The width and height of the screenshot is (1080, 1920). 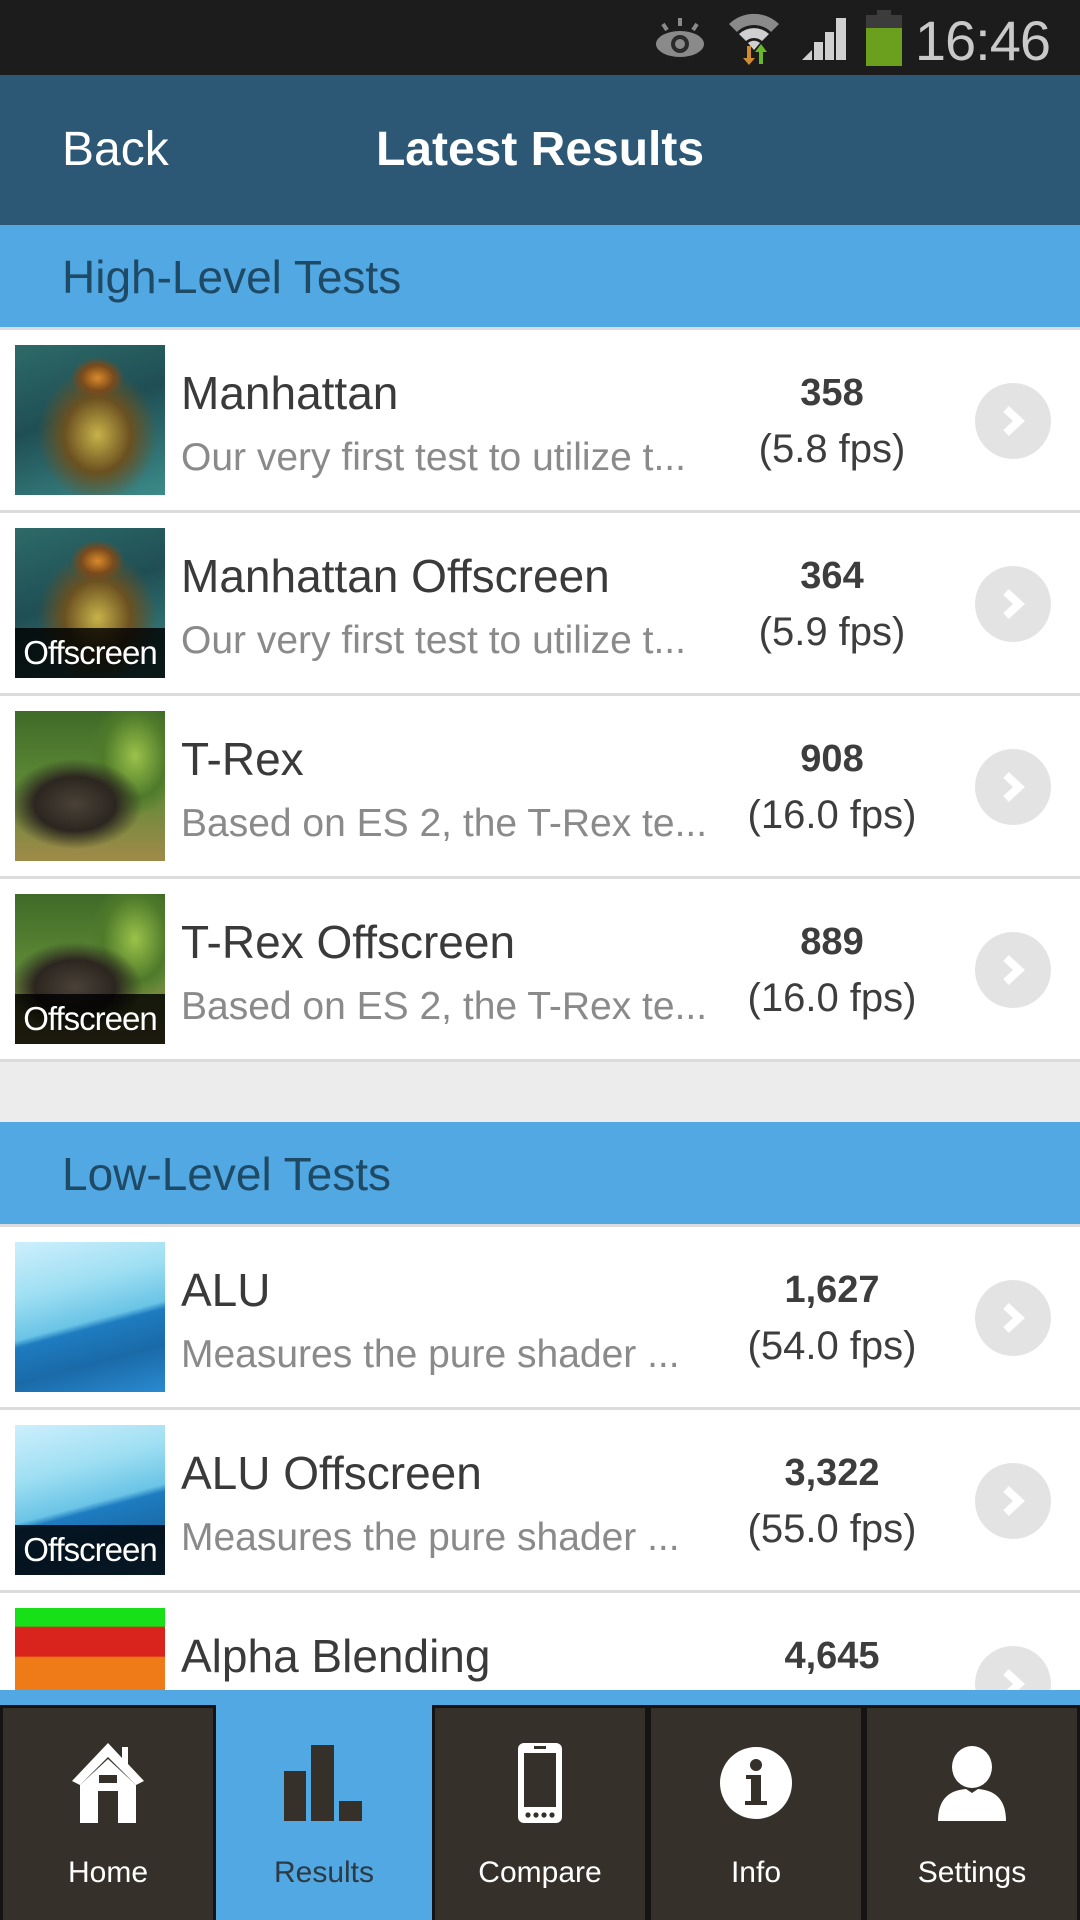 What do you see at coordinates (540, 277) in the screenshot?
I see `section-header-high-level: High-Level Tests` at bounding box center [540, 277].